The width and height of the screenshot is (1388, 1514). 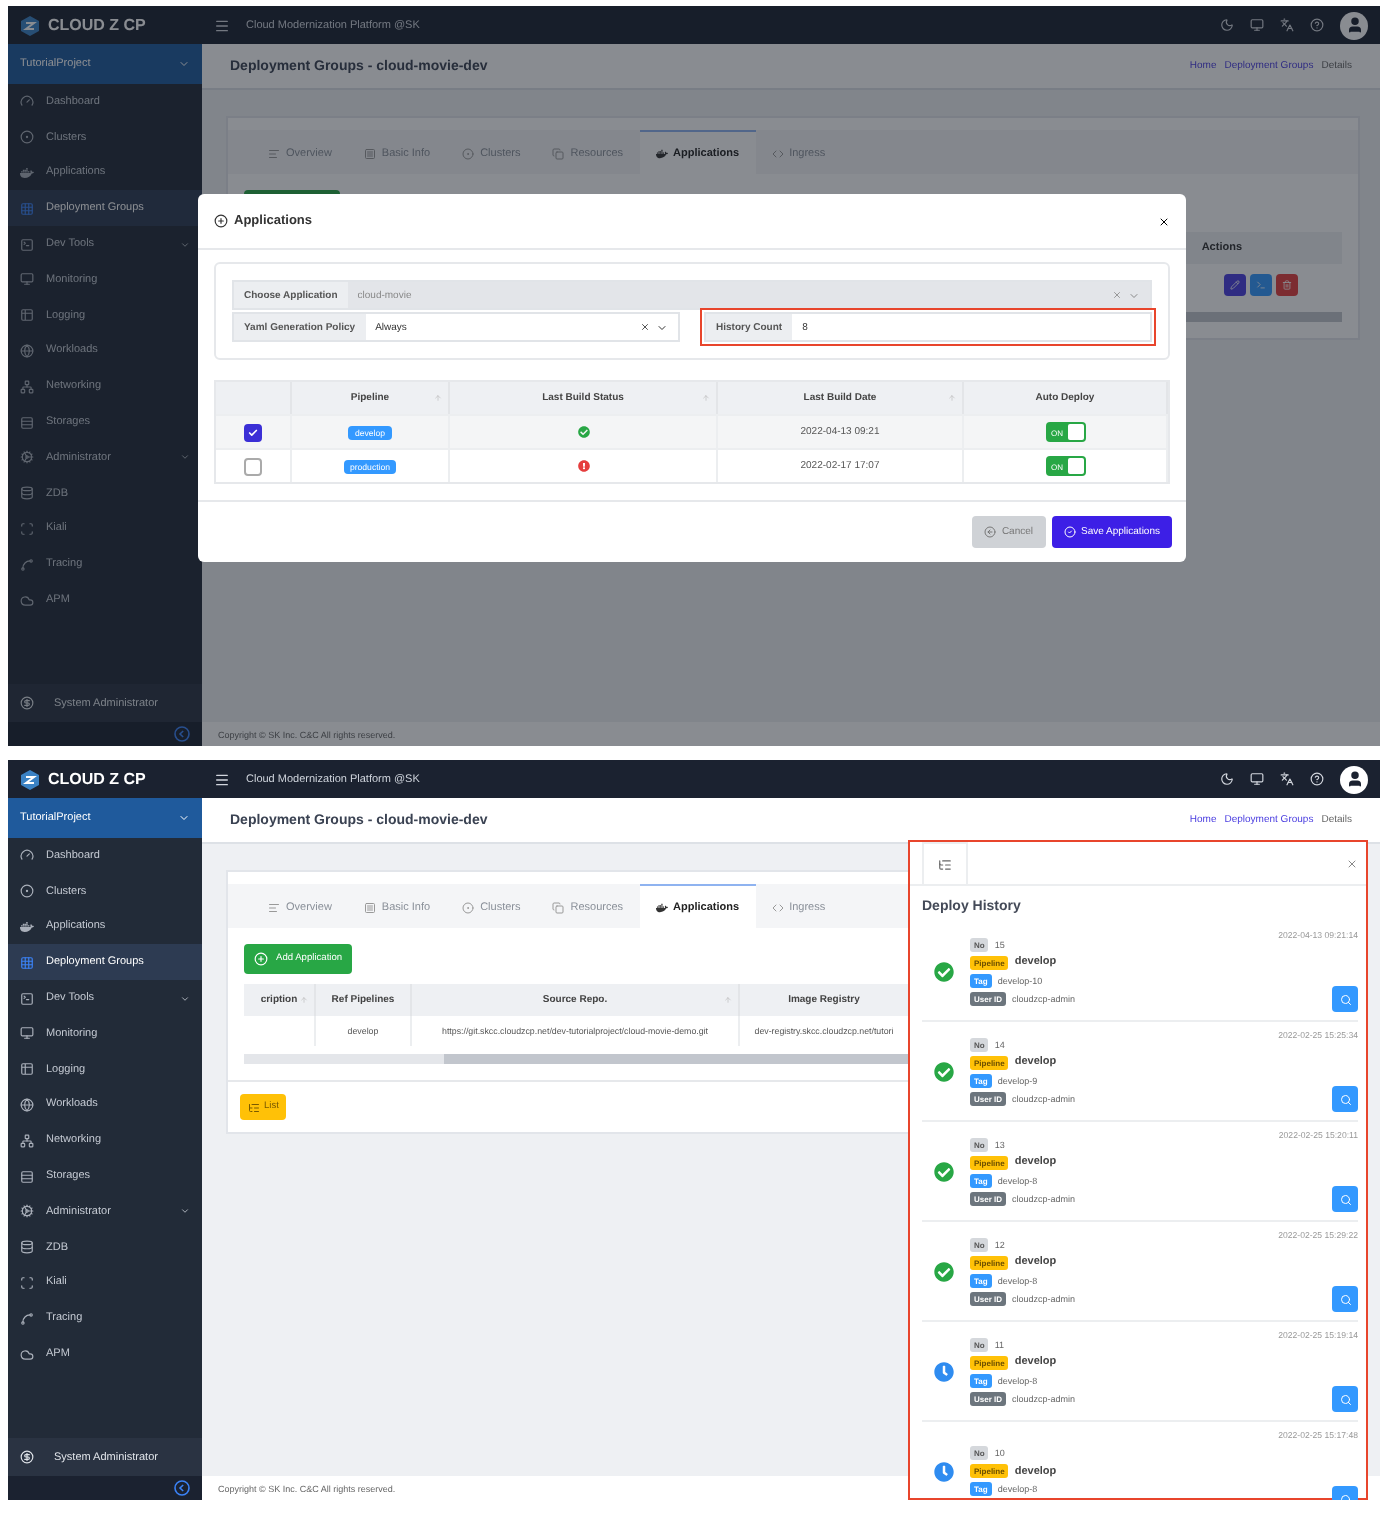 What do you see at coordinates (1317, 779) in the screenshot?
I see `help-icon` at bounding box center [1317, 779].